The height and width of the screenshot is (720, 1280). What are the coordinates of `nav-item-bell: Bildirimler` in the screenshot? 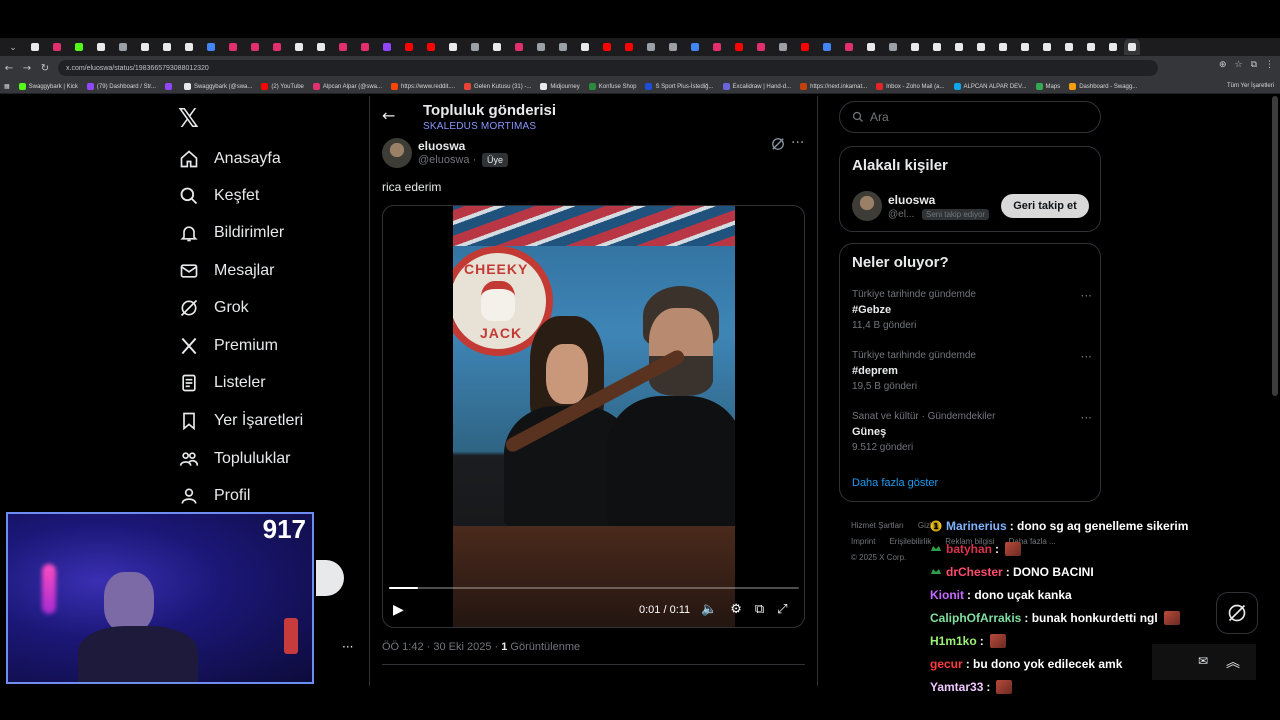 It's located at (231, 233).